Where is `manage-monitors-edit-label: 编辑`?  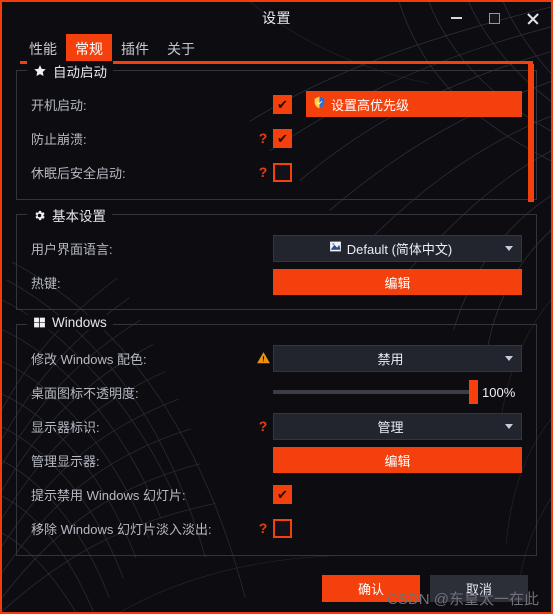
manage-monitors-edit-label: 编辑 is located at coordinates (397, 461).